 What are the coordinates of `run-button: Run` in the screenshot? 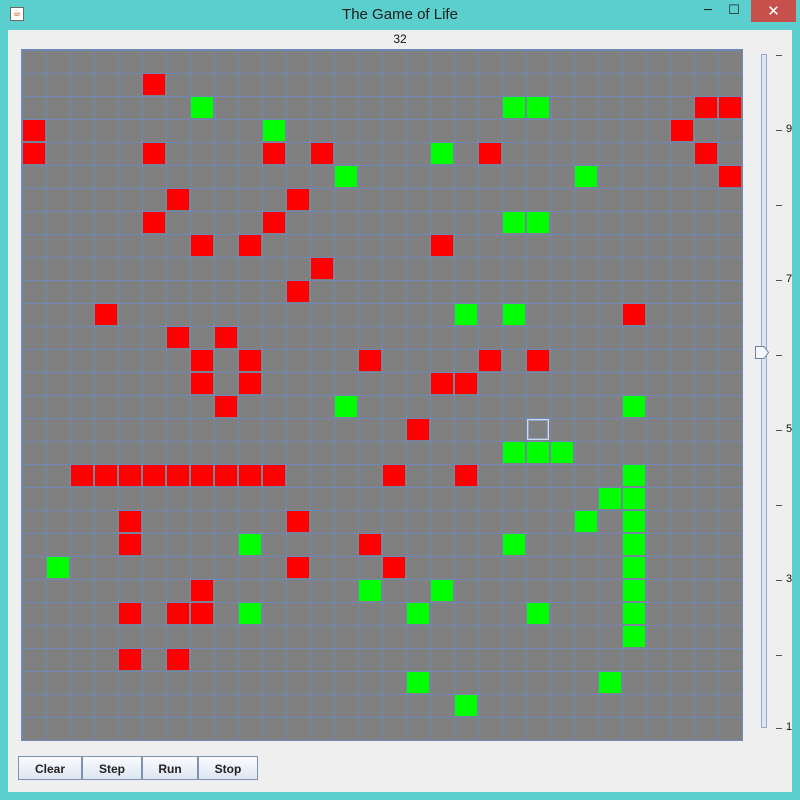 It's located at (170, 768).